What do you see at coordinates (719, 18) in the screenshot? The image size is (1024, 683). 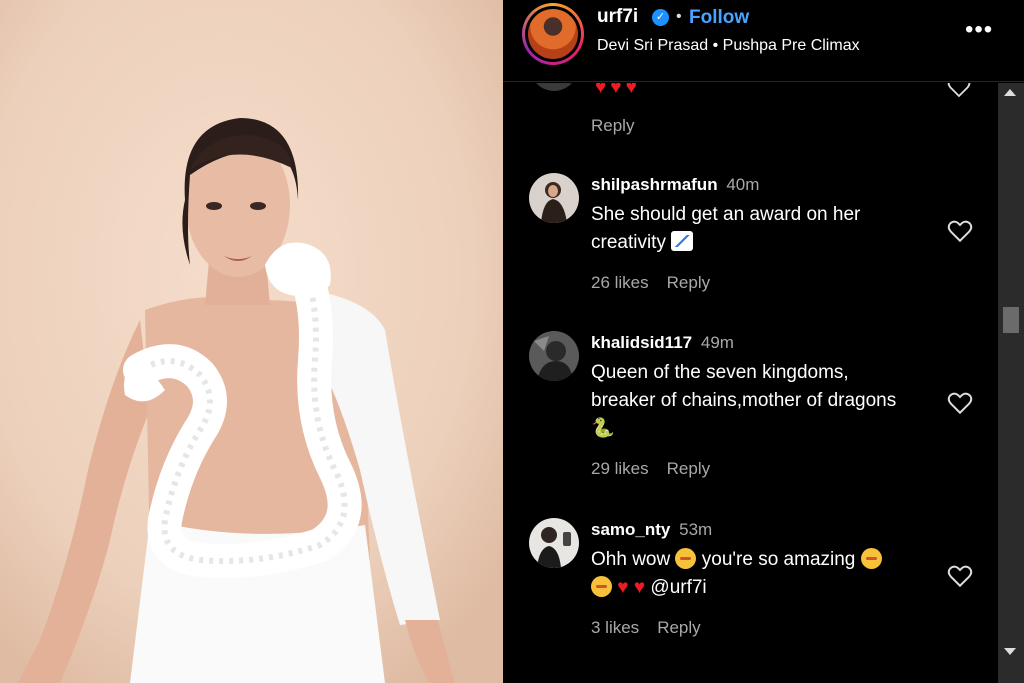 I see `follow-button: Follow` at bounding box center [719, 18].